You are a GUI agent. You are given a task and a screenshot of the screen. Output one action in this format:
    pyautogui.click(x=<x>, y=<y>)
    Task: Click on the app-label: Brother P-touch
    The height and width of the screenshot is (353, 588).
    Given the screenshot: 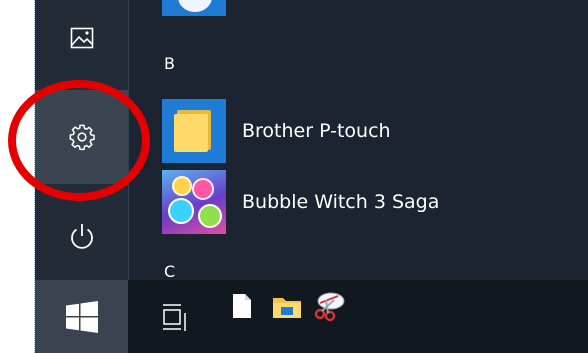 What is the action you would take?
    pyautogui.click(x=316, y=131)
    